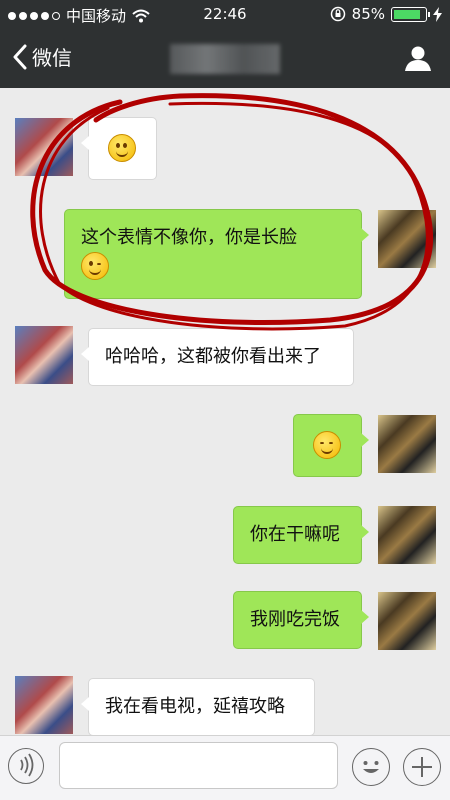 The image size is (450, 800). Describe the element at coordinates (195, 706) in the screenshot. I see `message-text: 我在看电视，延禧攻略` at that location.